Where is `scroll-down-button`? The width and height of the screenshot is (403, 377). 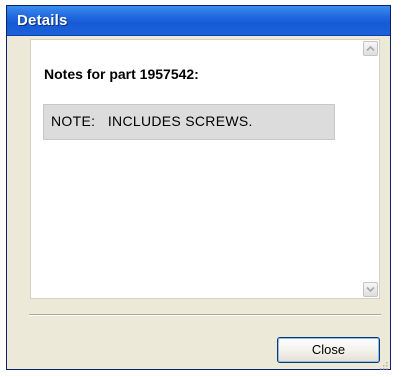 scroll-down-button is located at coordinates (370, 289).